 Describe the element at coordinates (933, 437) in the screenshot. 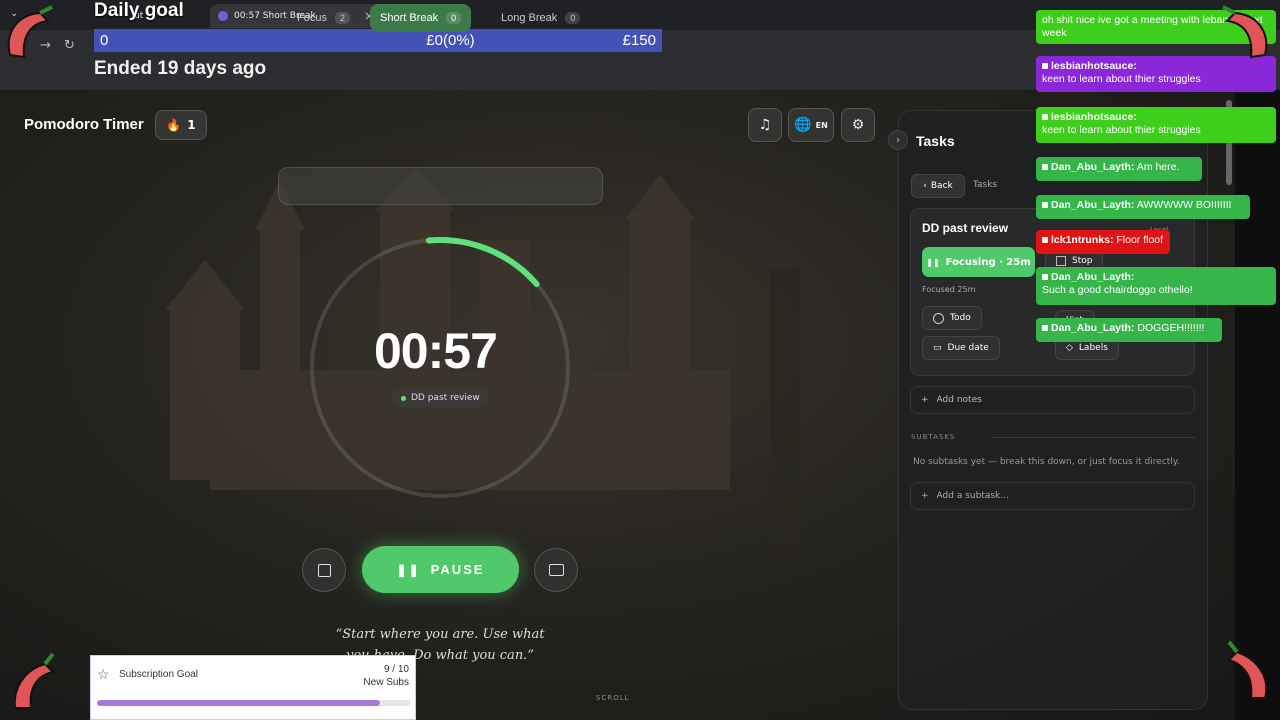

I see `subtasks-heading: SUBTASKS` at that location.